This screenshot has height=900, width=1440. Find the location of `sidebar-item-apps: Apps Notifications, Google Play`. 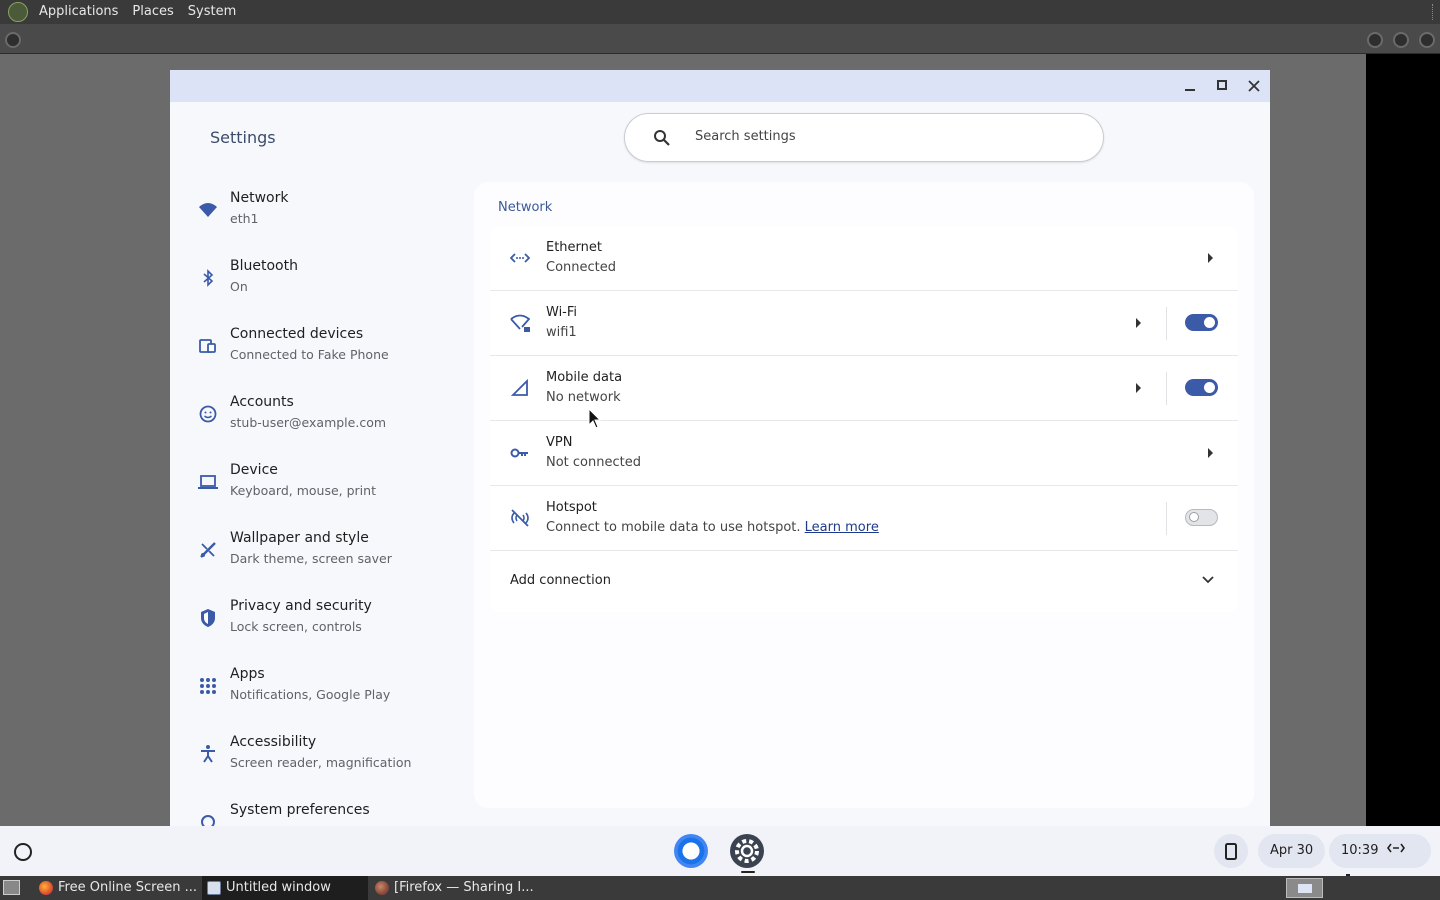

sidebar-item-apps: Apps Notifications, Google Play is located at coordinates (330, 688).